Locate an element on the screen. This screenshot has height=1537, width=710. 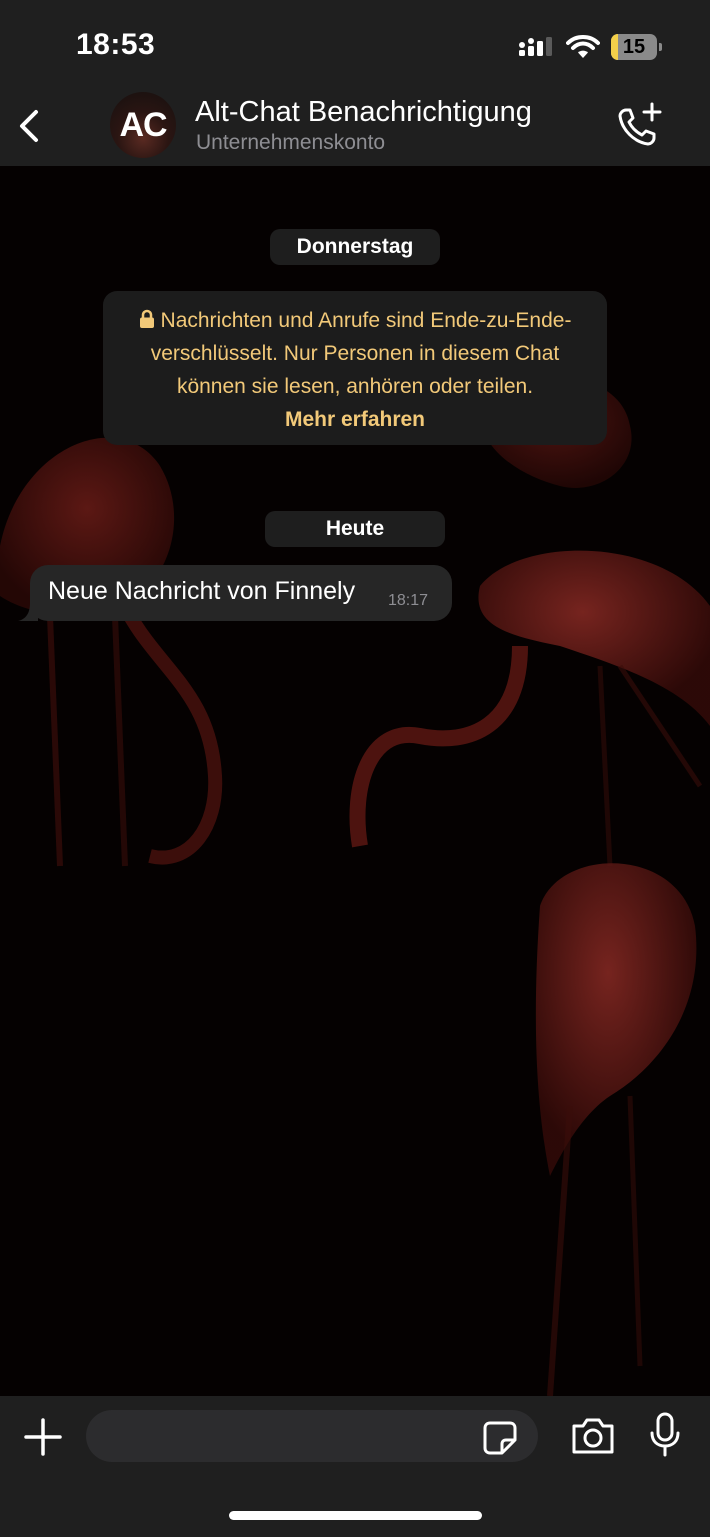
microphone-icon is located at coordinates (665, 1435).